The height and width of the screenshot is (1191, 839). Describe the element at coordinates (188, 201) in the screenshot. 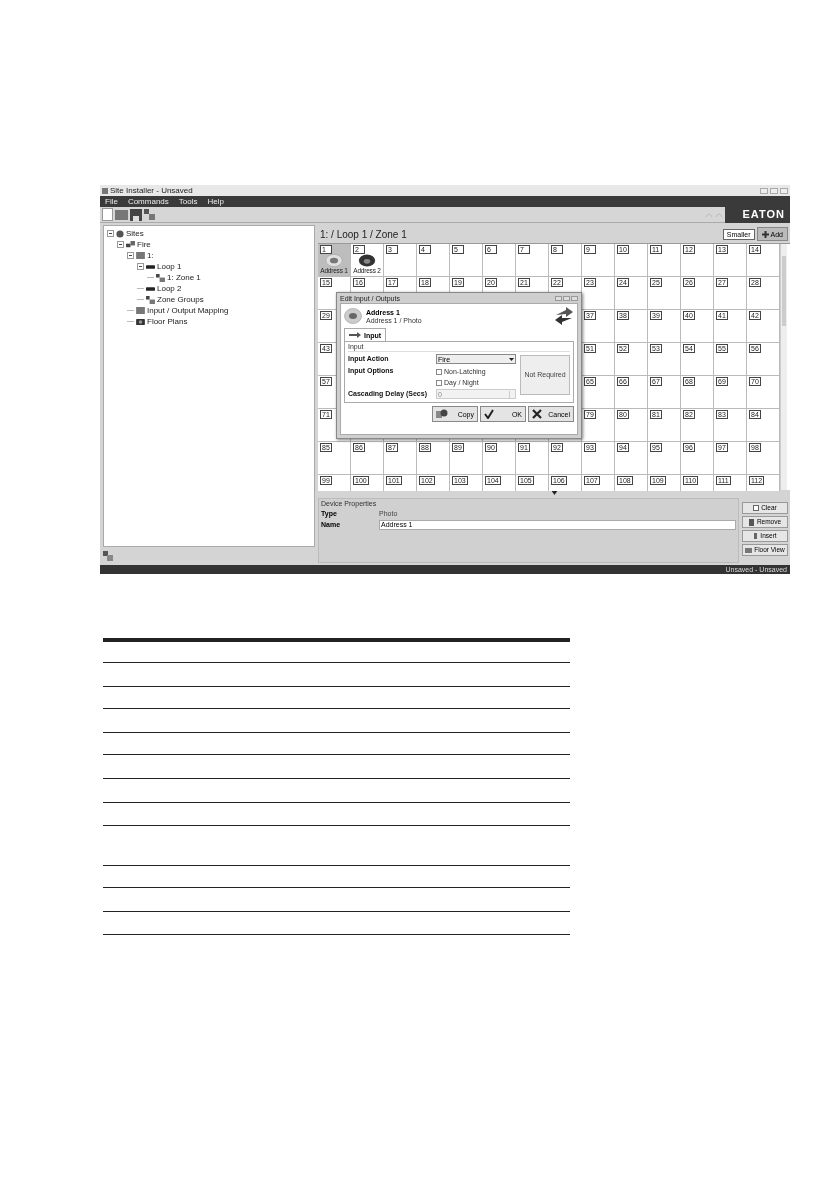

I see `menu-item: Tools` at that location.